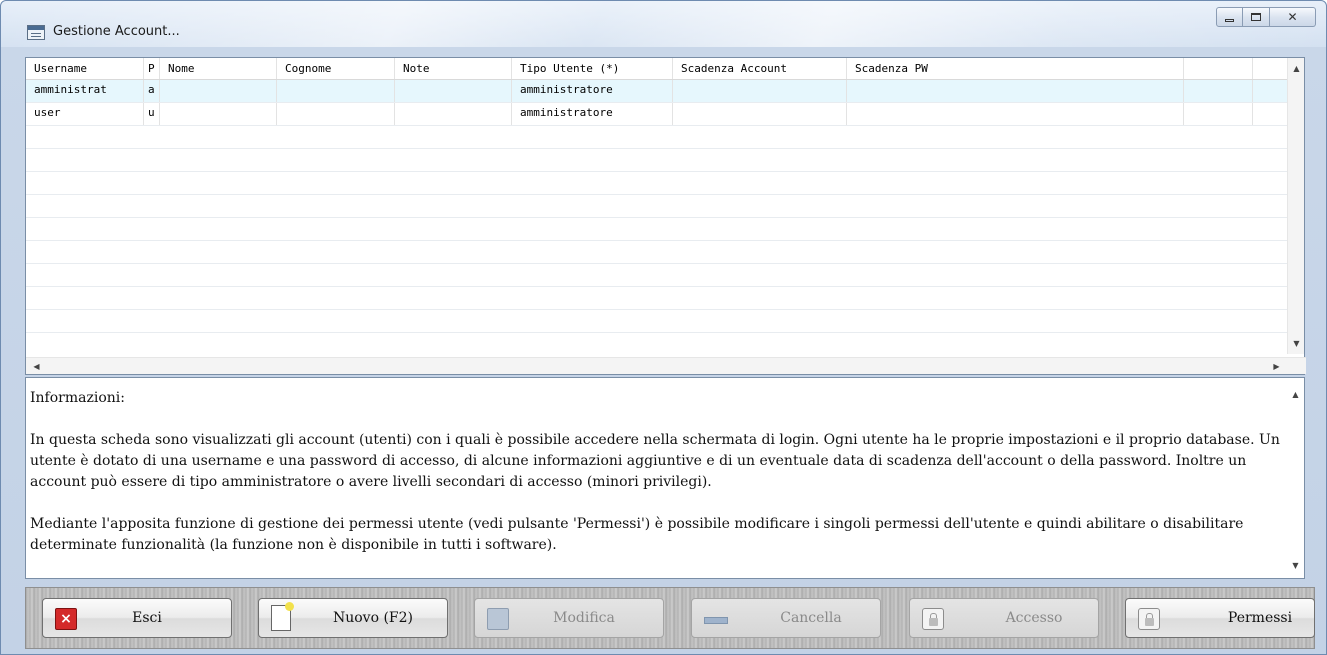 The image size is (1327, 655). I want to click on table-row: amministrat a amministratore, so click(657, 91).